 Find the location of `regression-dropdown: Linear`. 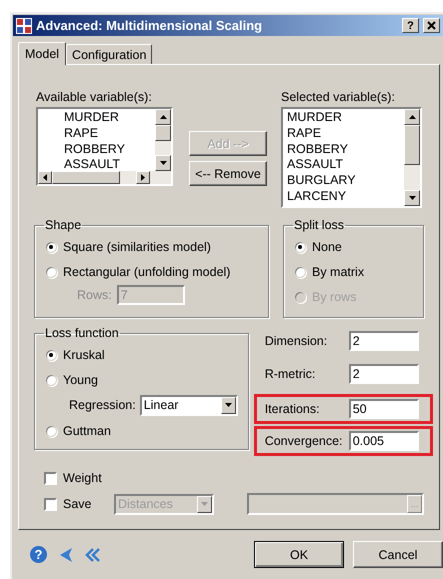

regression-dropdown: Linear is located at coordinates (189, 405).